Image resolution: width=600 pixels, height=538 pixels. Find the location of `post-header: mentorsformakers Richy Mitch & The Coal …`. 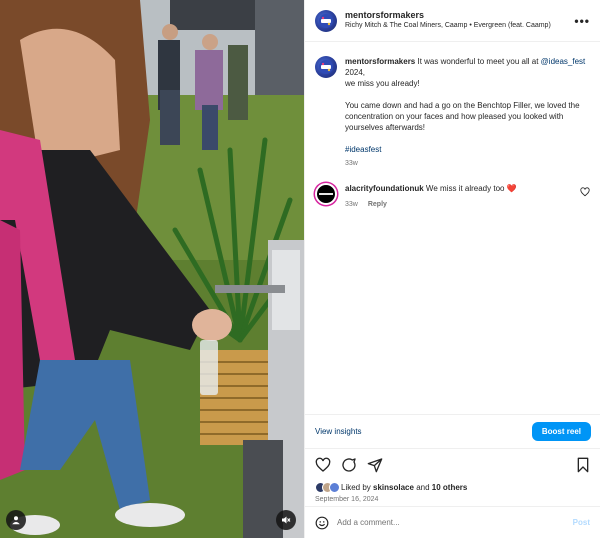

post-header: mentorsformakers Richy Mitch & The Coal … is located at coordinates (452, 21).